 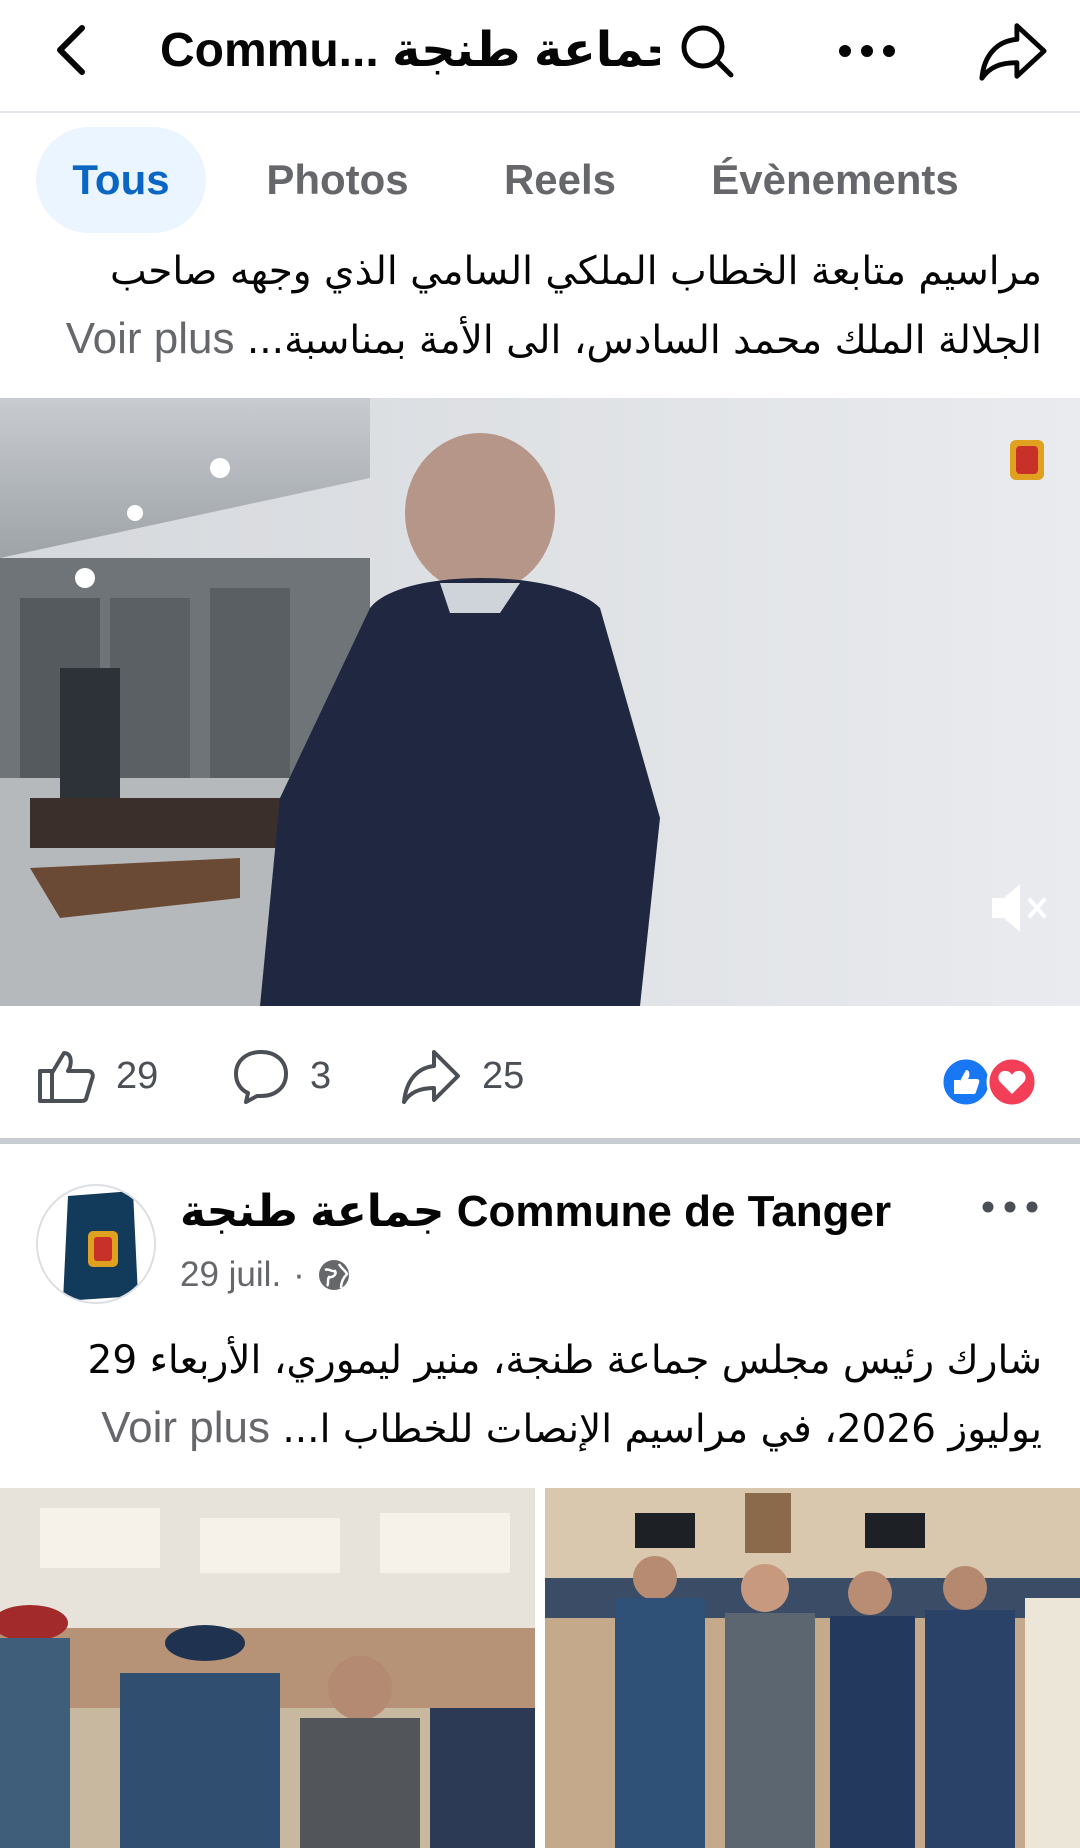 What do you see at coordinates (337, 180) in the screenshot?
I see `tab-photos: Photos` at bounding box center [337, 180].